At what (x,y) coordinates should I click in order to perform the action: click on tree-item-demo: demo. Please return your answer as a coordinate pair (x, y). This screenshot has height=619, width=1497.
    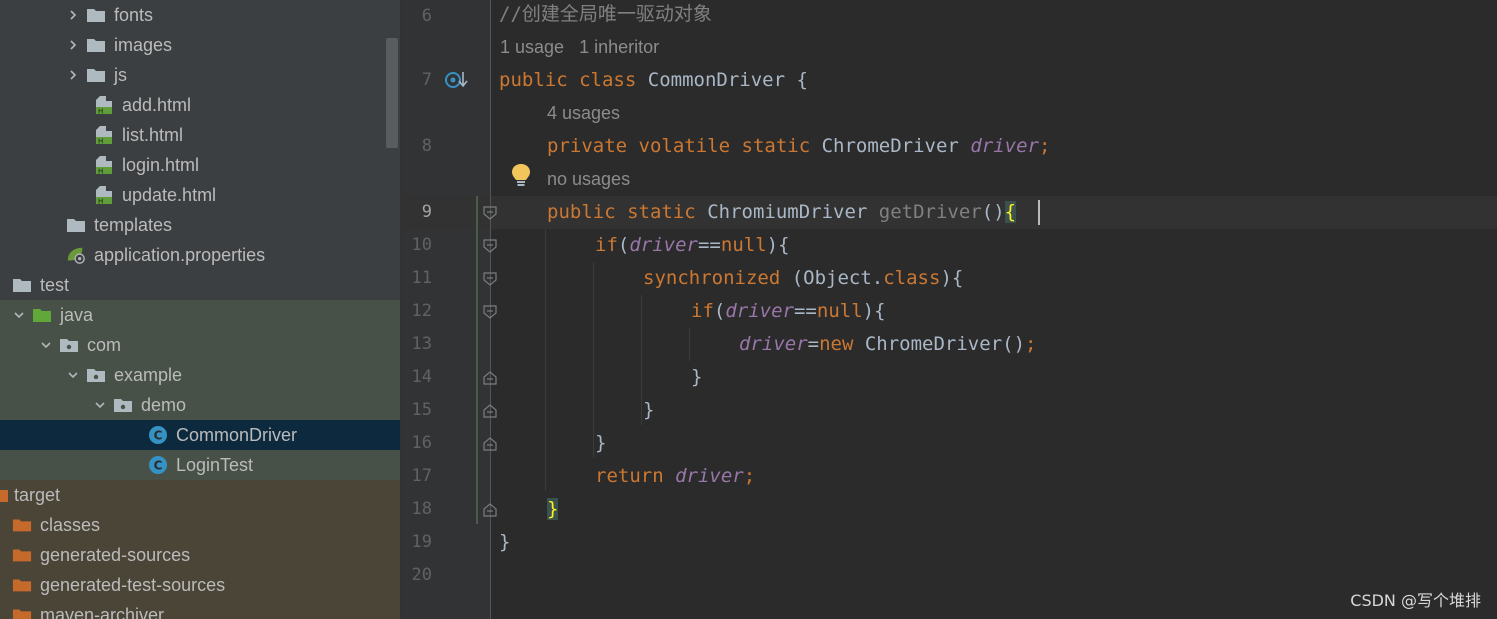
    Looking at the image, I should click on (200, 405).